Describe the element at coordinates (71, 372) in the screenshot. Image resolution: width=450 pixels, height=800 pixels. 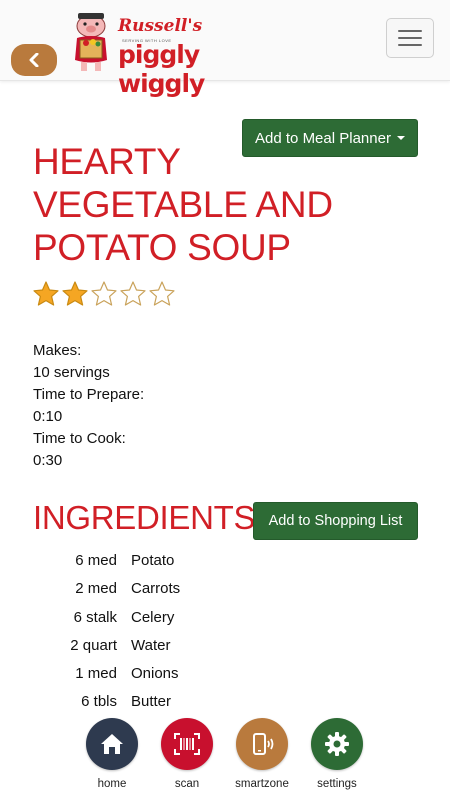
I see `makes-value: 10 servings` at that location.